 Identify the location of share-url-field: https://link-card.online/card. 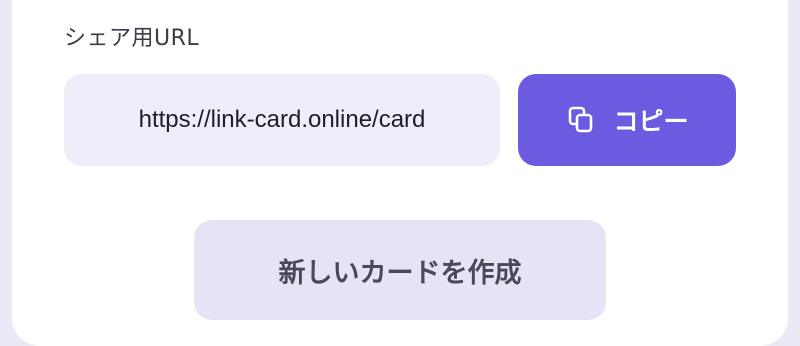
(282, 120).